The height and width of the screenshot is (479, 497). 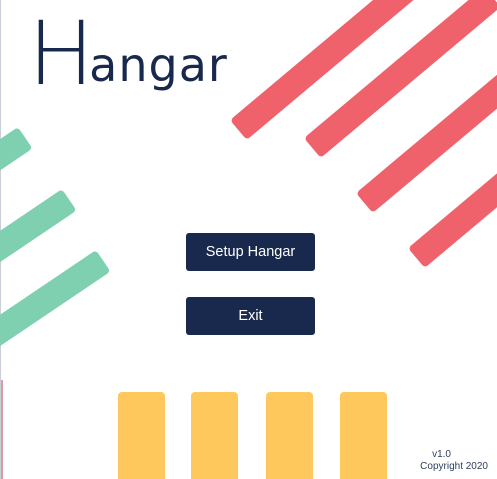 I want to click on copyright-label: Copyright 2020, so click(x=454, y=466).